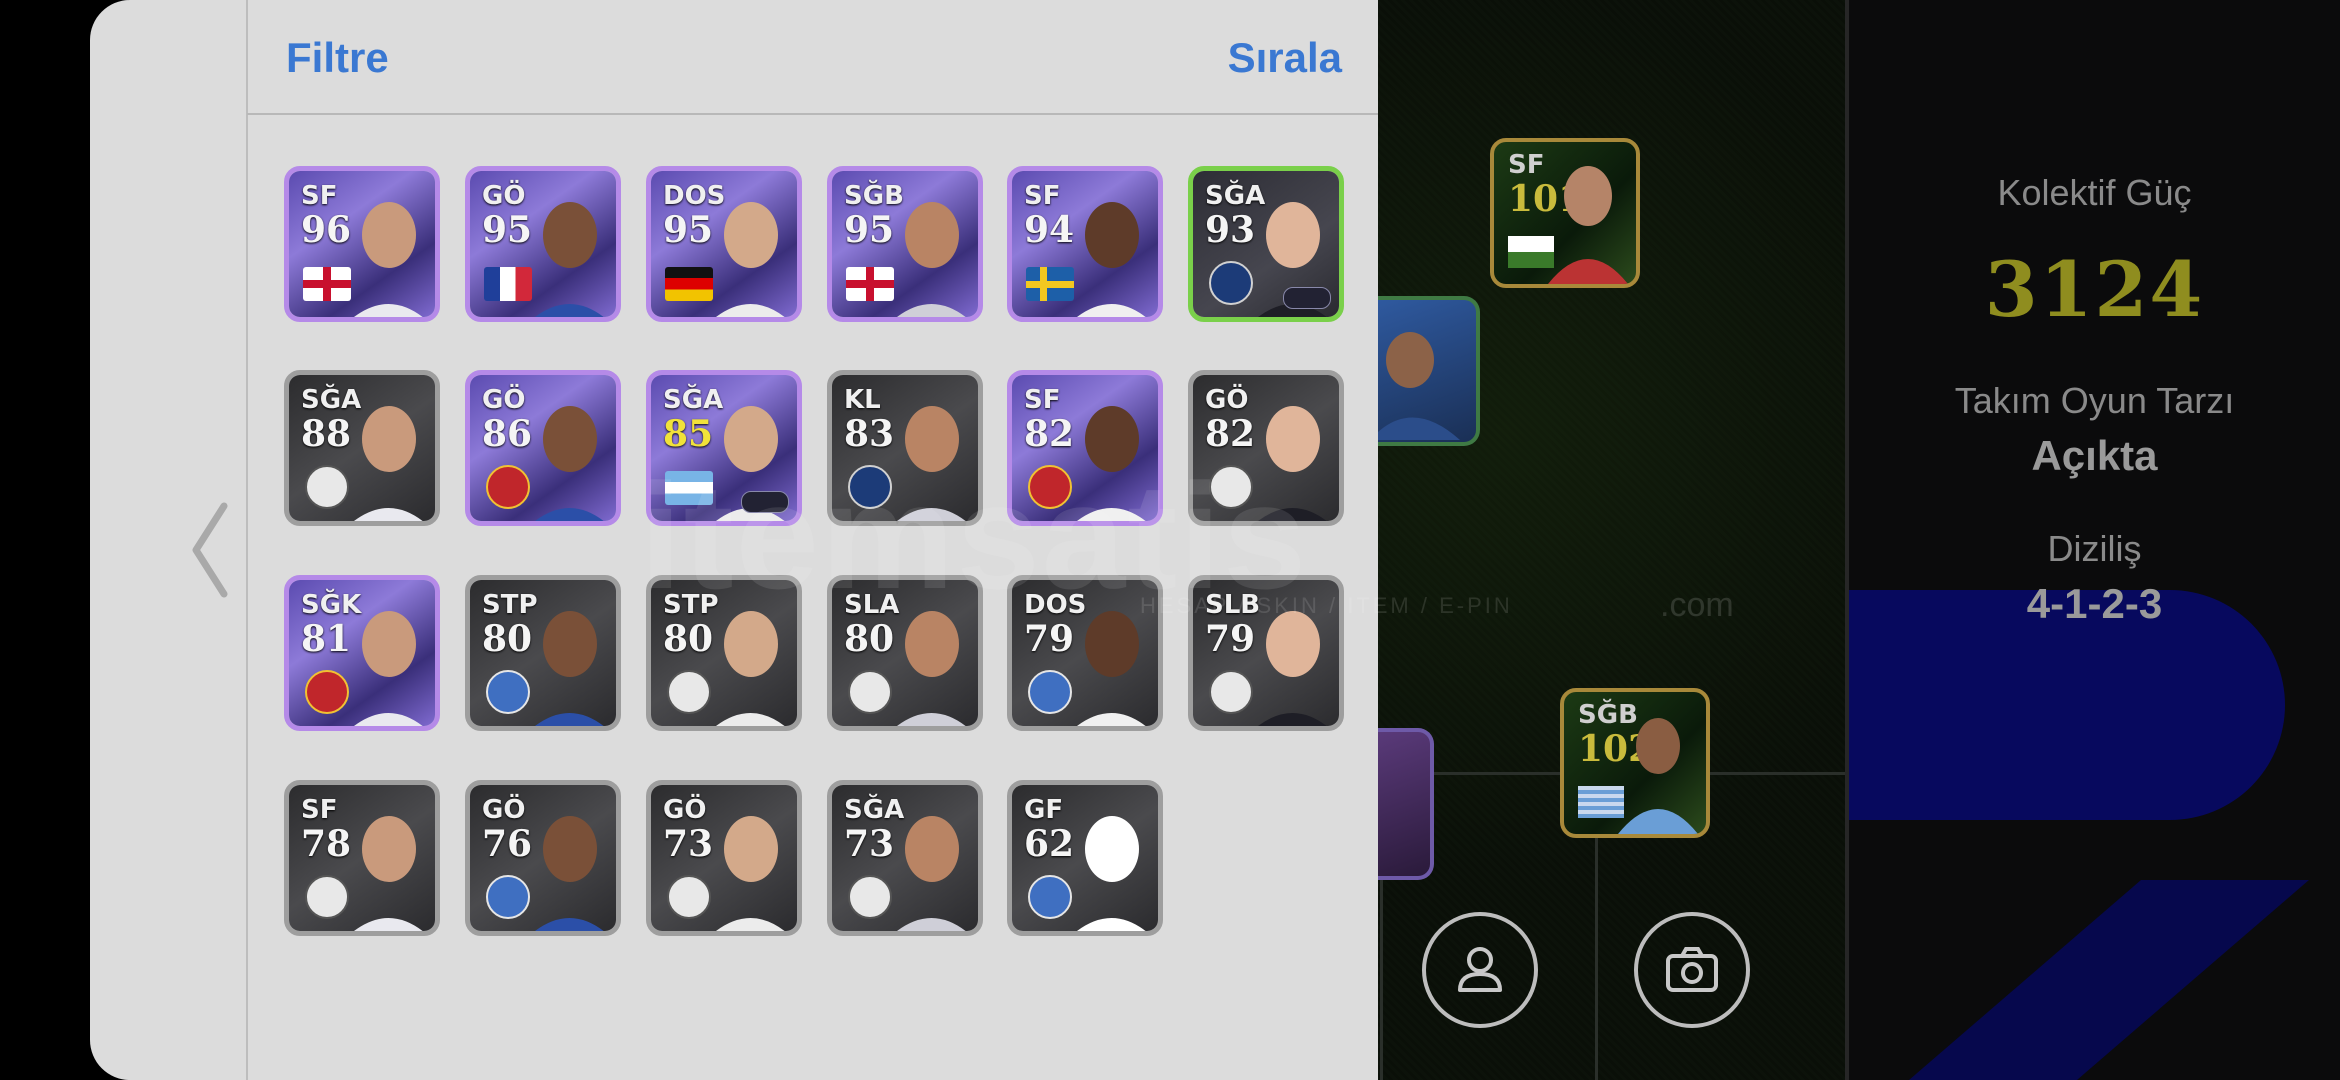 This screenshot has width=2340, height=1080. Describe the element at coordinates (2094, 289) in the screenshot. I see `power-value: 3124` at that location.